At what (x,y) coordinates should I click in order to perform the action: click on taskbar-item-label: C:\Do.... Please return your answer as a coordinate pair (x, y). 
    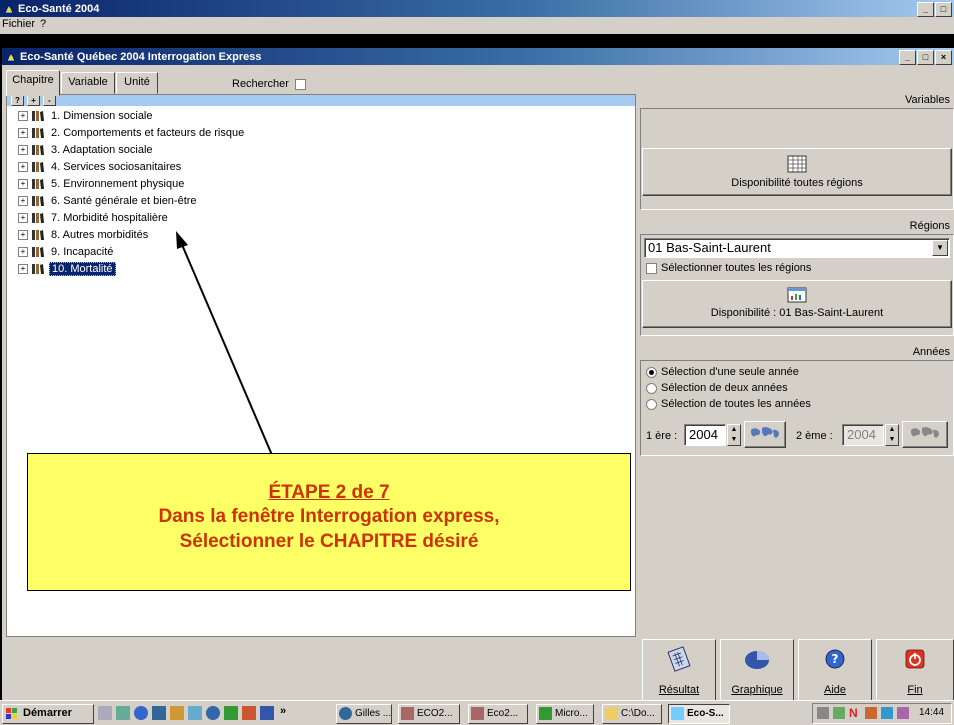
    Looking at the image, I should click on (638, 713).